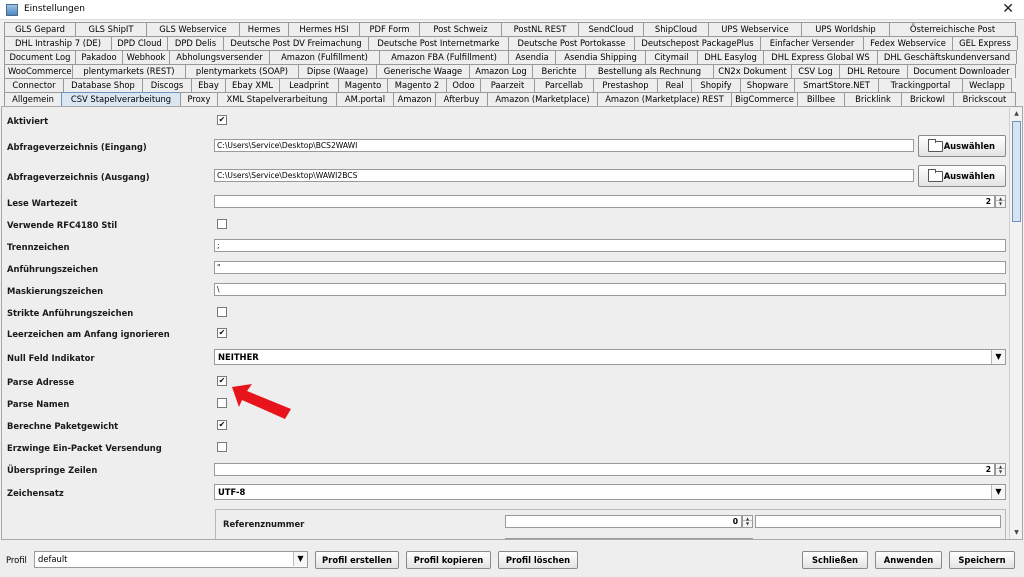 This screenshot has width=1024, height=577. What do you see at coordinates (752, 71) in the screenshot?
I see `tab-cn2x-dokument: CN2x Dokument` at bounding box center [752, 71].